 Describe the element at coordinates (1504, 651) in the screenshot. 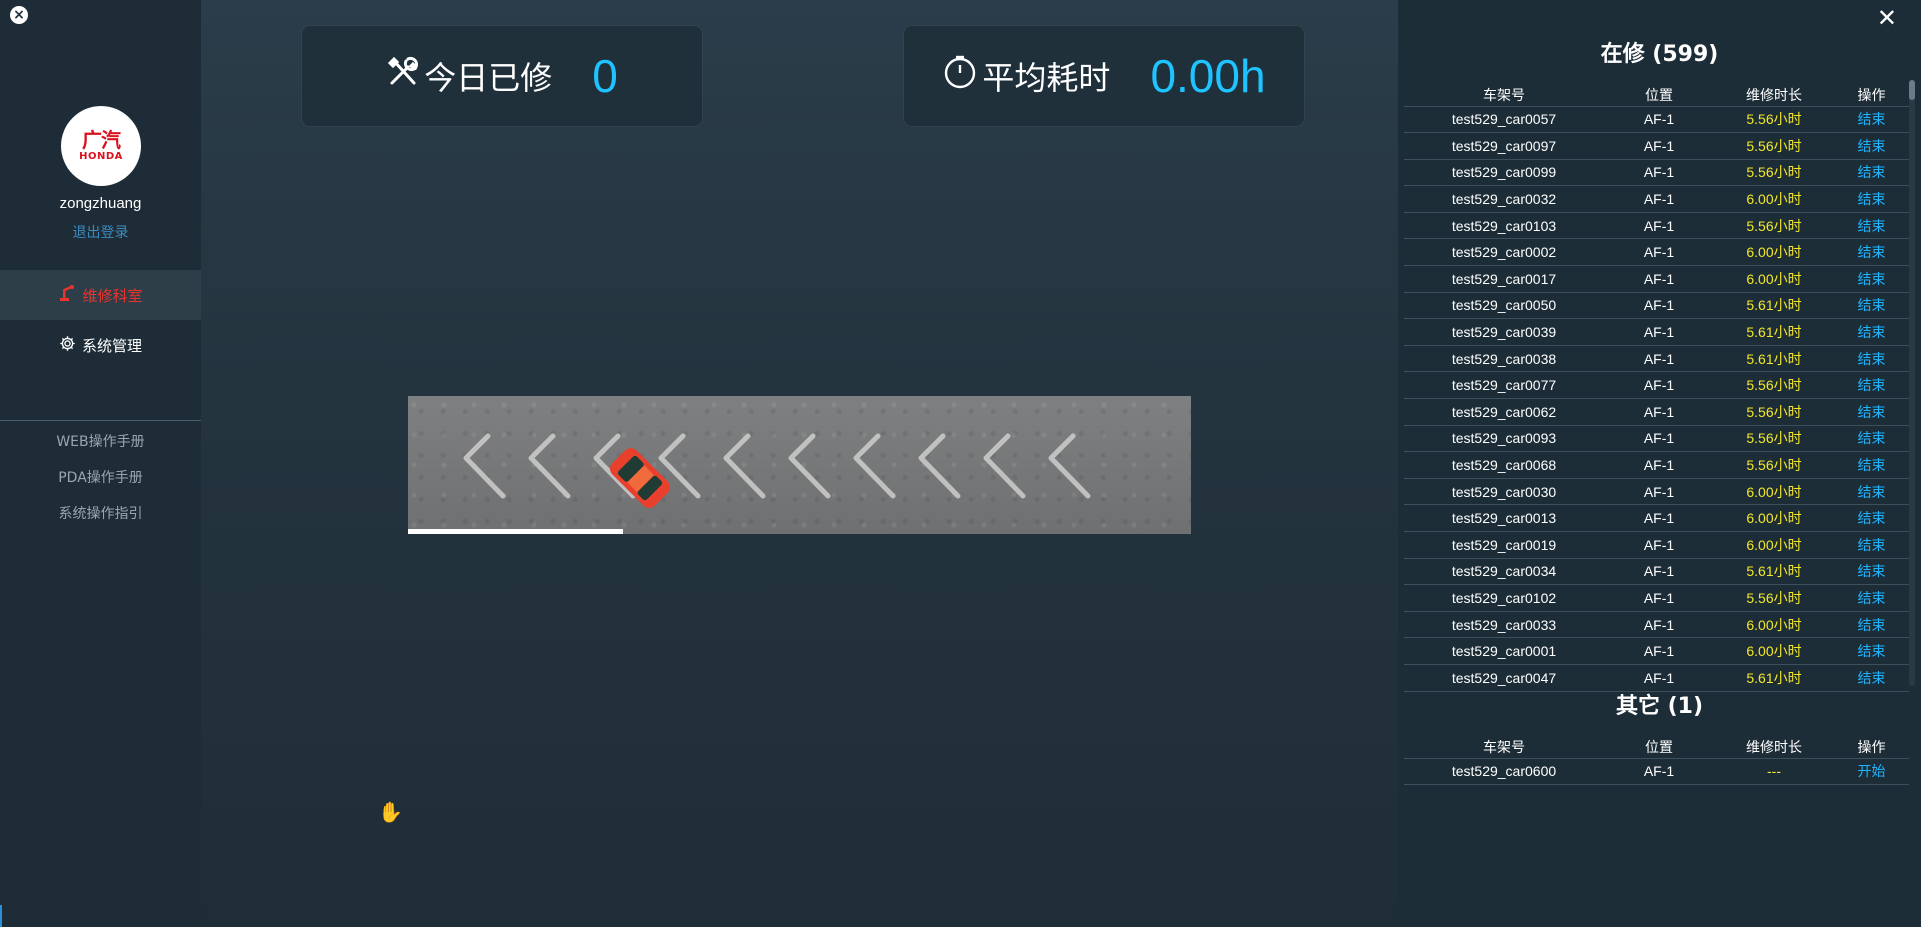

I see `frame-number-cell: test529_car0001` at that location.